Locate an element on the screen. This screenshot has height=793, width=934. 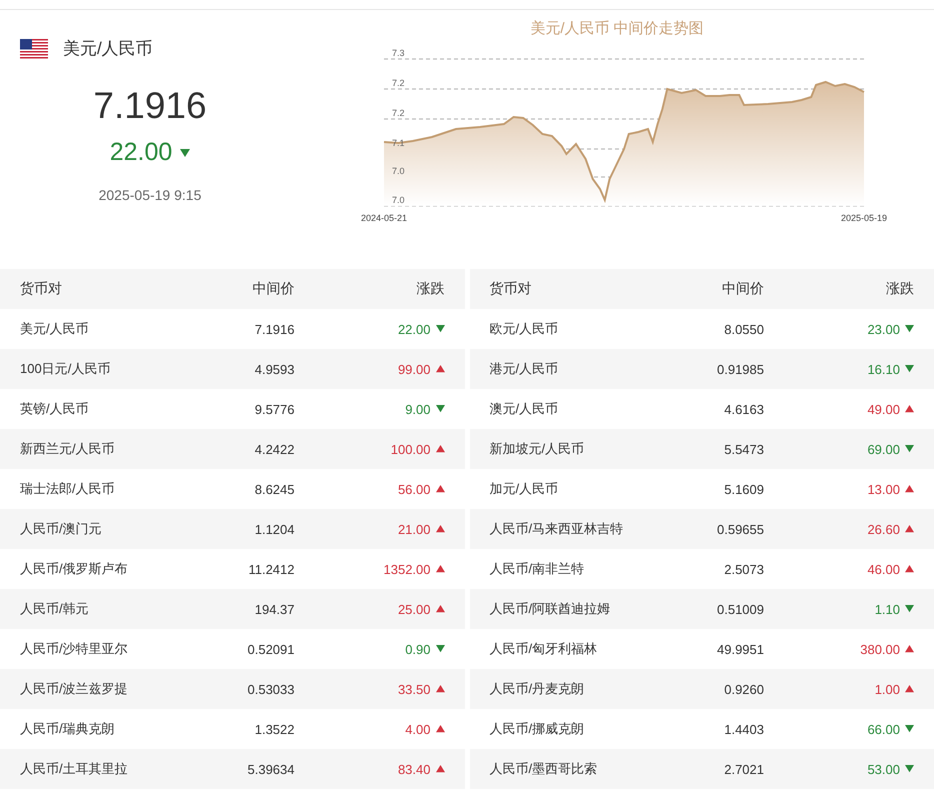
flag-icon is located at coordinates (34, 48).